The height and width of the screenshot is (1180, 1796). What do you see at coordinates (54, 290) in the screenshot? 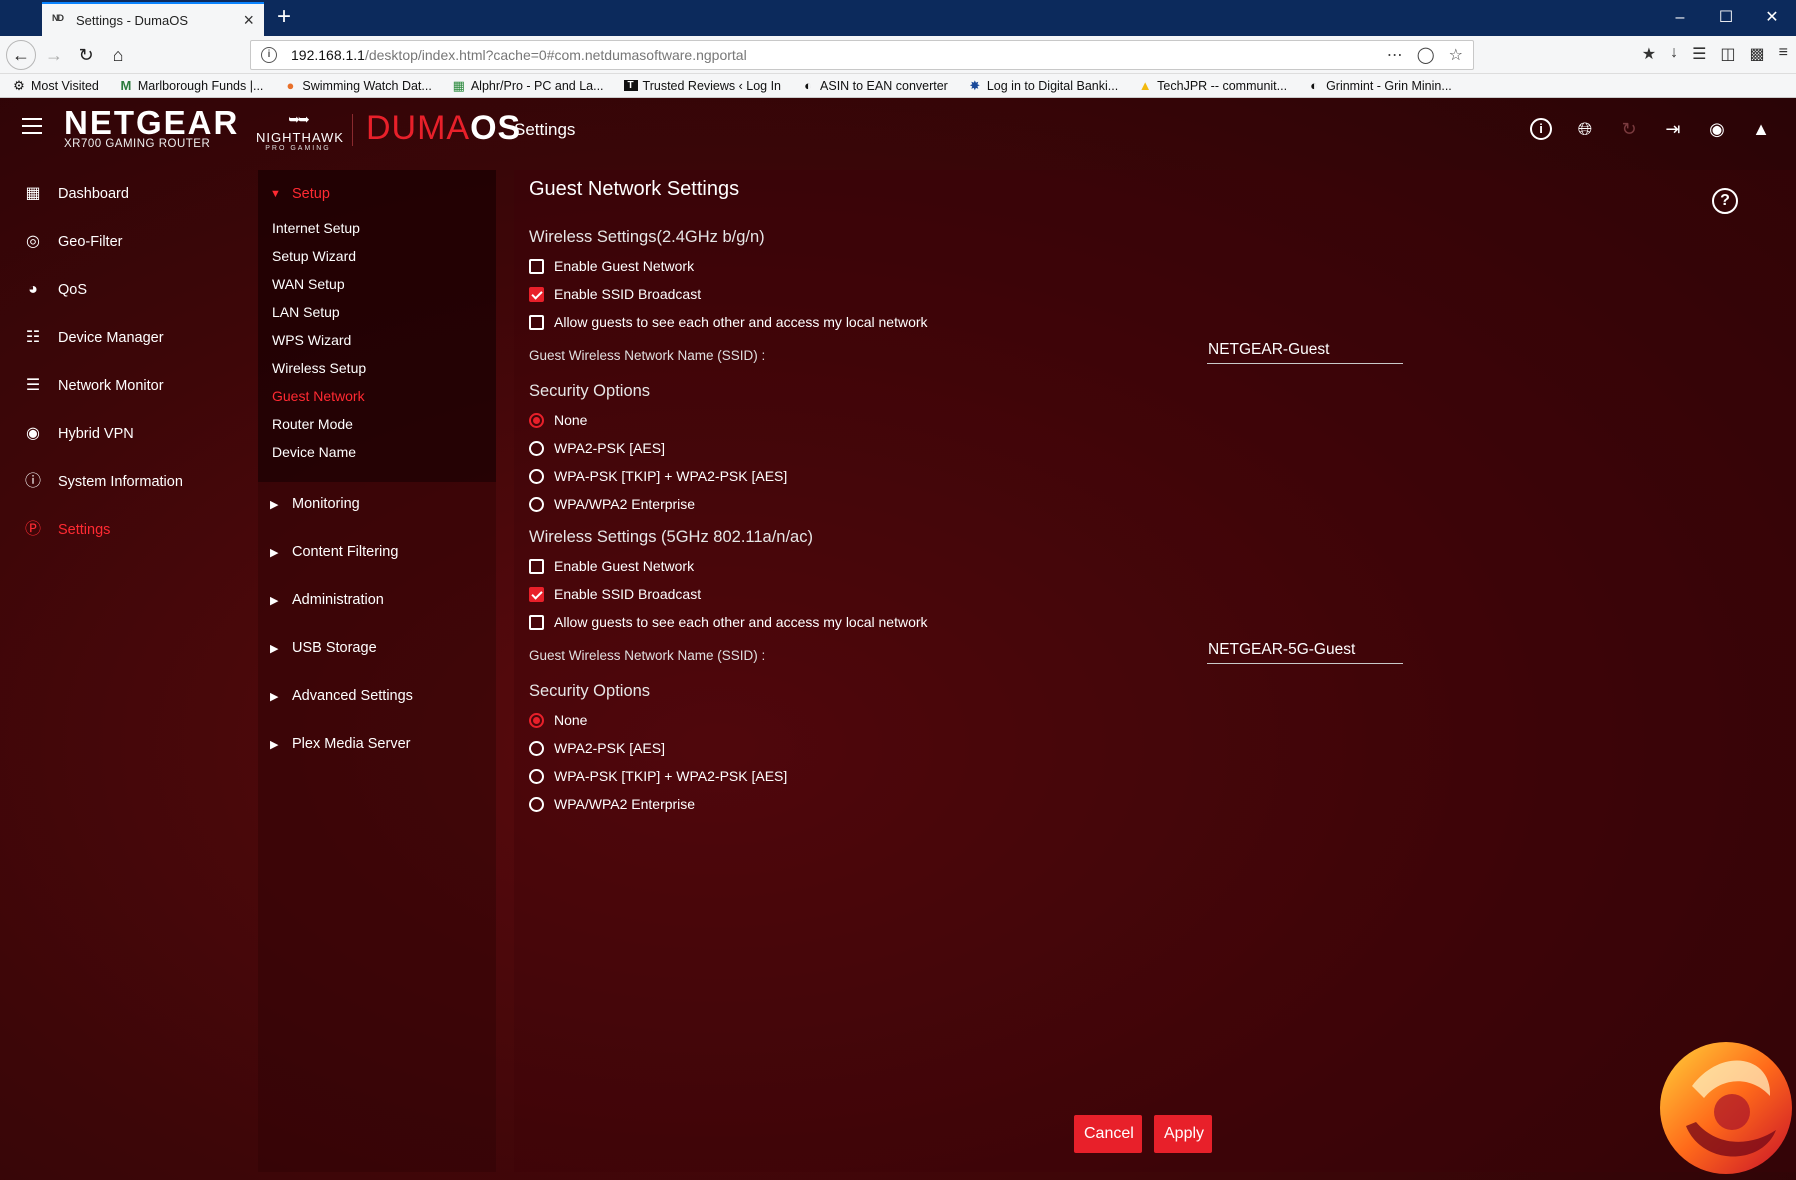
I see `nav-item-qos: ◕ QoS` at bounding box center [54, 290].